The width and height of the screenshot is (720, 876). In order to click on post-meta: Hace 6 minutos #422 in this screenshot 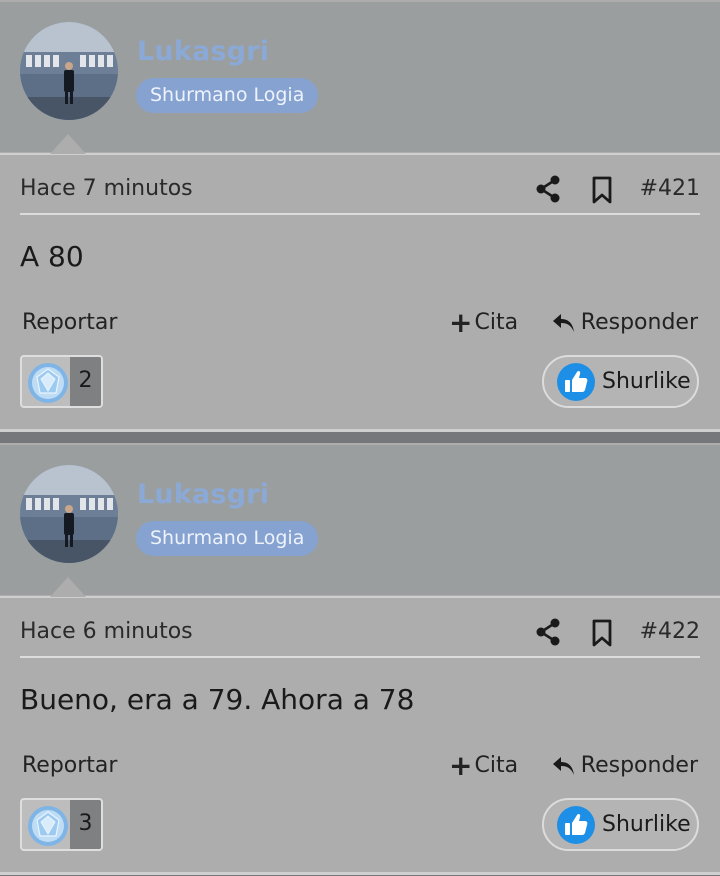, I will do `click(360, 633)`.